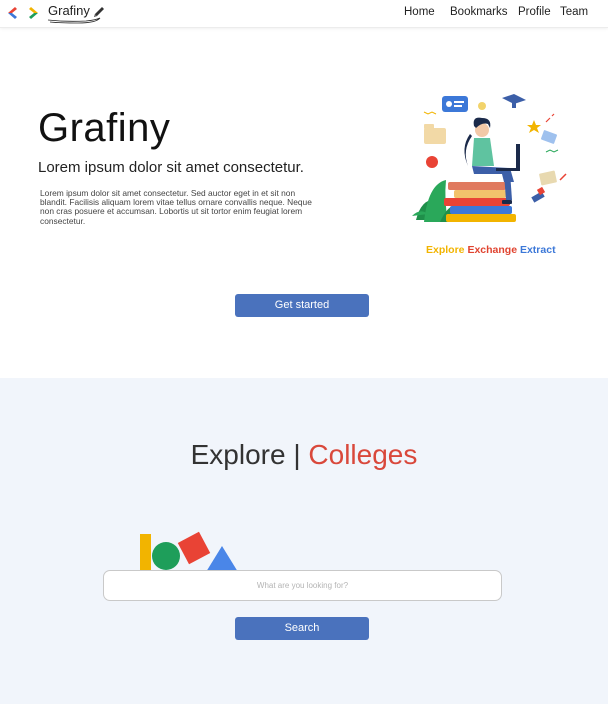 Image resolution: width=608 pixels, height=704 pixels. What do you see at coordinates (238, 454) in the screenshot?
I see `explore-heading-left: Explore` at bounding box center [238, 454].